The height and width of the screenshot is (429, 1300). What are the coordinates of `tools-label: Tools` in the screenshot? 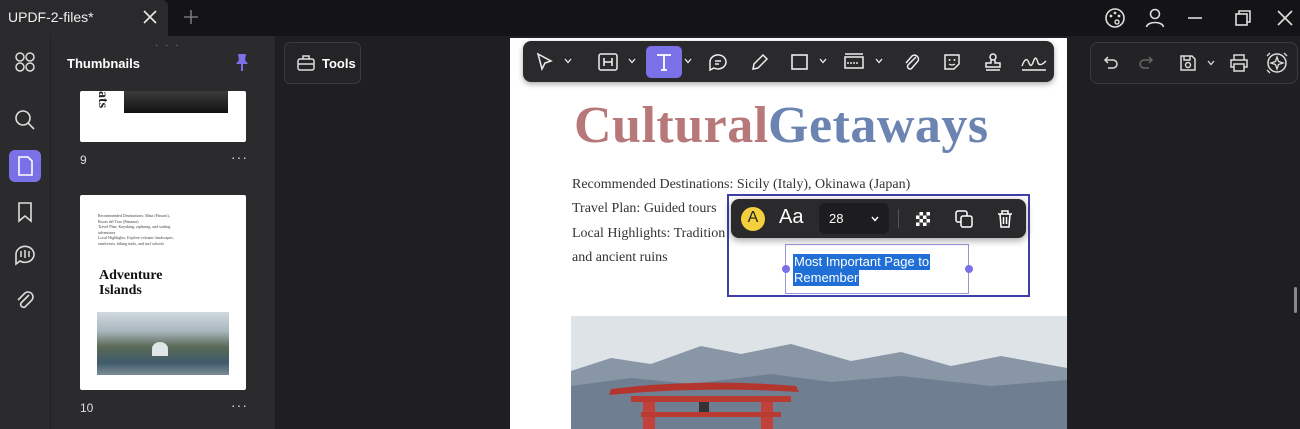 It's located at (339, 63).